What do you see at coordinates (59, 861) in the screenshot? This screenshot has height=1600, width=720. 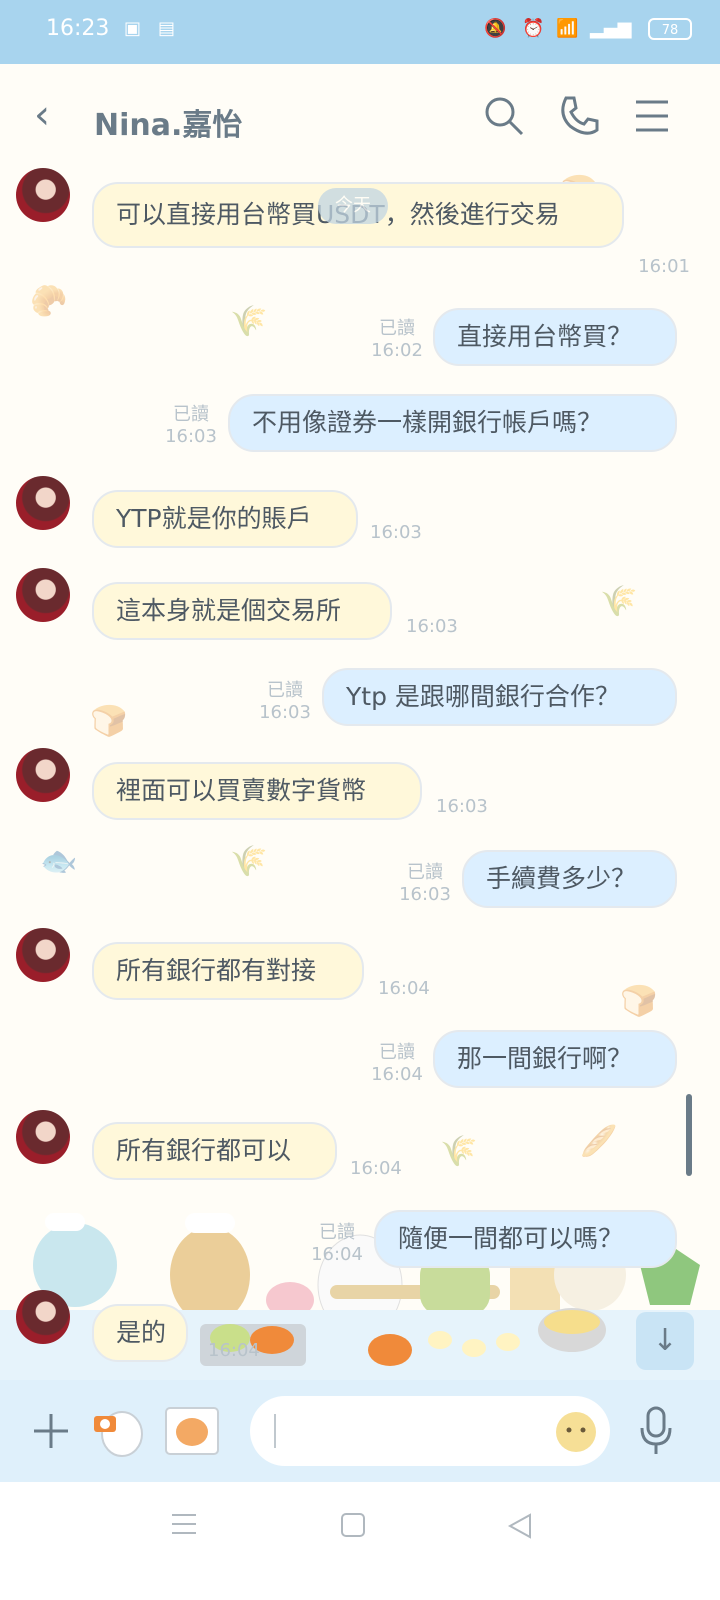 I see `fish-icon: 🐟` at bounding box center [59, 861].